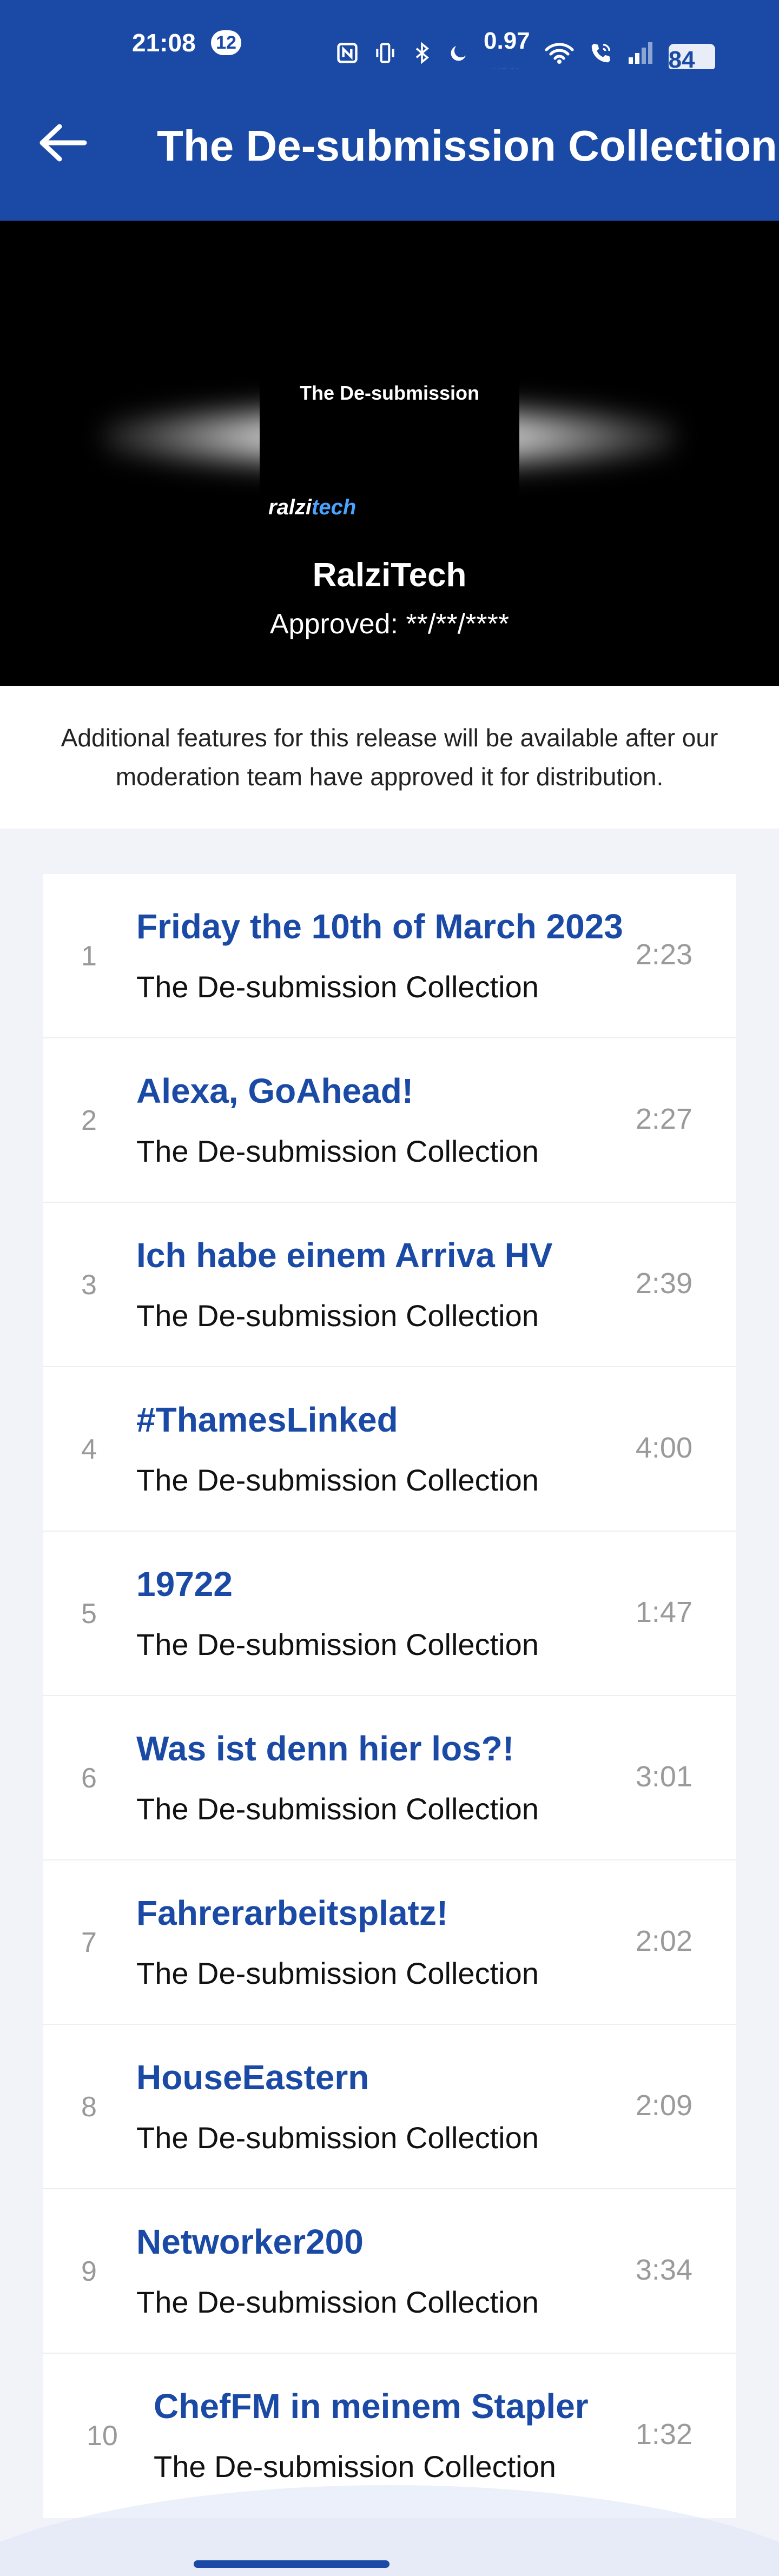 This screenshot has height=2576, width=779. Describe the element at coordinates (507, 41) in the screenshot. I see `net-speed-value: 0.97` at that location.